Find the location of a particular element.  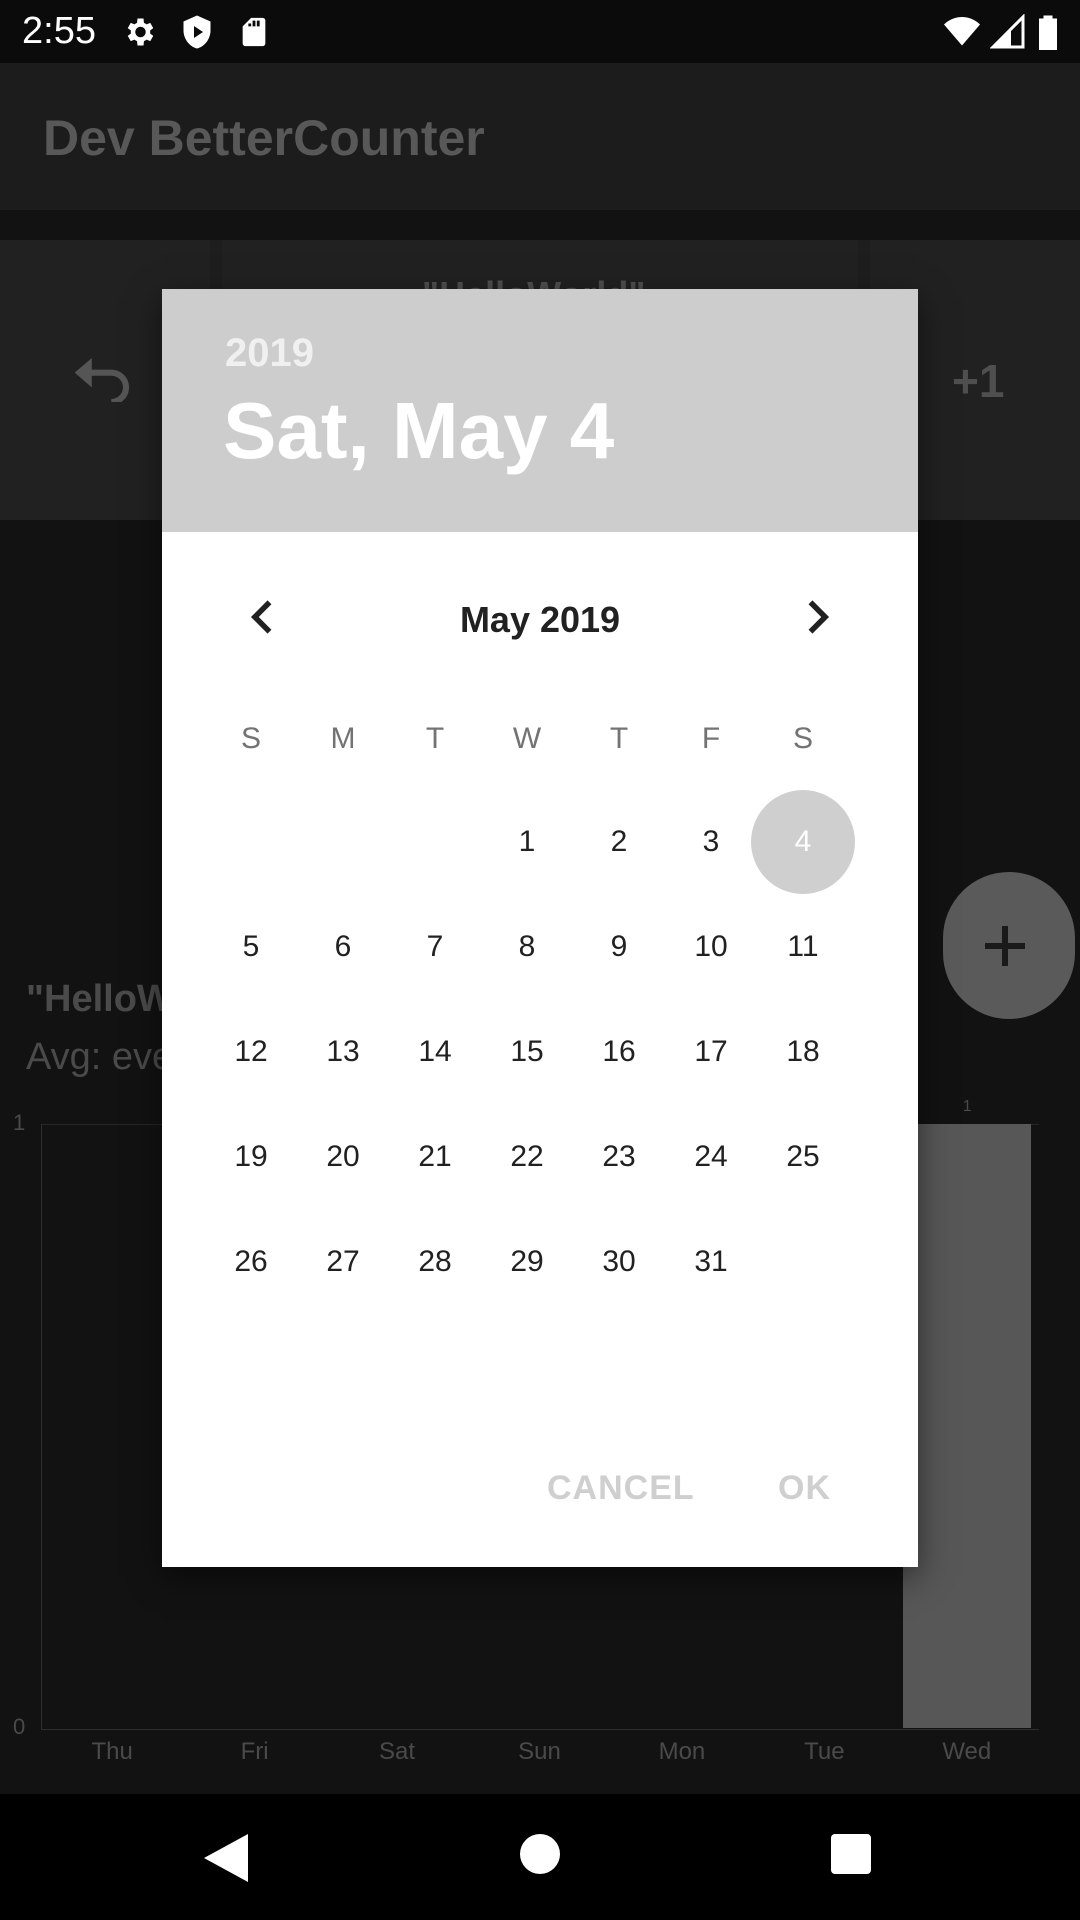

sd-card-icon is located at coordinates (254, 32).